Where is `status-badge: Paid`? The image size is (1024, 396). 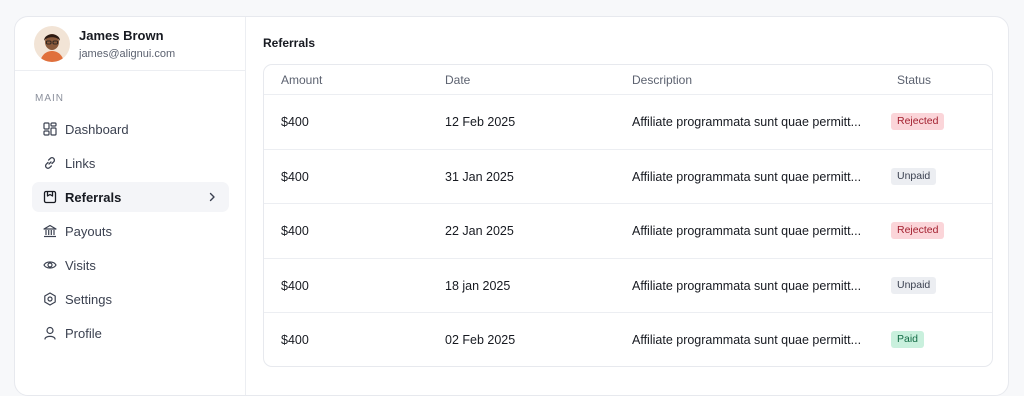 status-badge: Paid is located at coordinates (908, 339).